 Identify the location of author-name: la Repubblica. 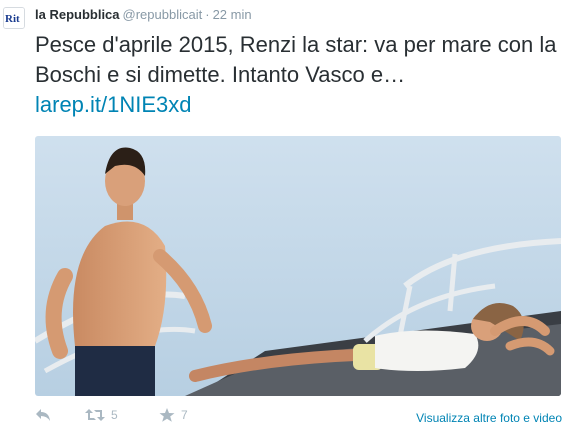
(77, 14).